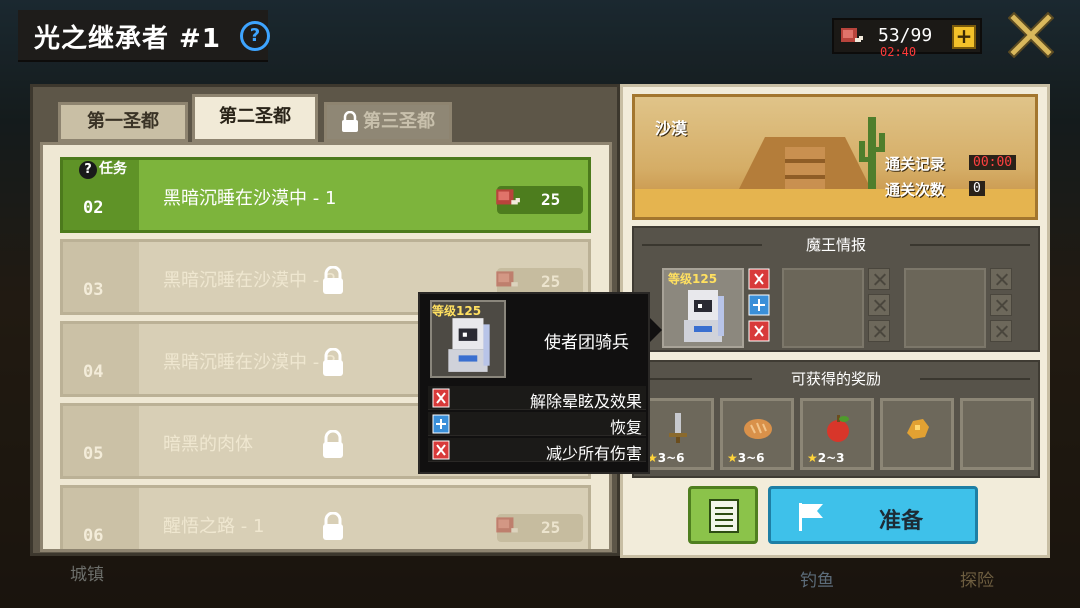 The height and width of the screenshot is (608, 1080). I want to click on boss-slot-1: 等级125, so click(703, 308).